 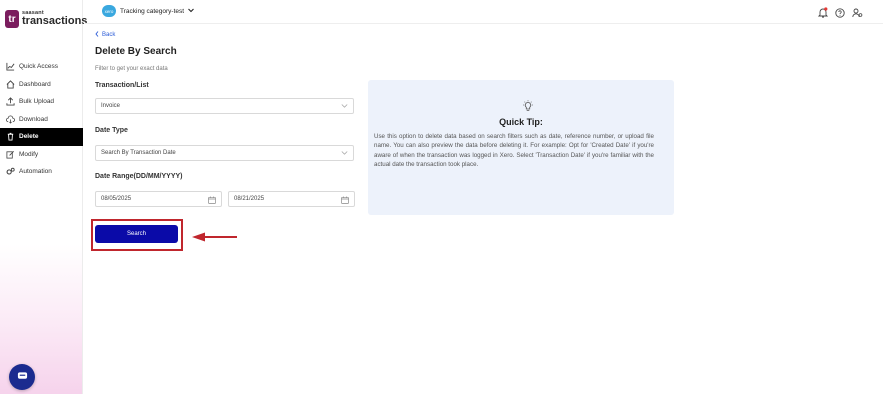 What do you see at coordinates (109, 11) in the screenshot?
I see `xero-logo-icon: xero` at bounding box center [109, 11].